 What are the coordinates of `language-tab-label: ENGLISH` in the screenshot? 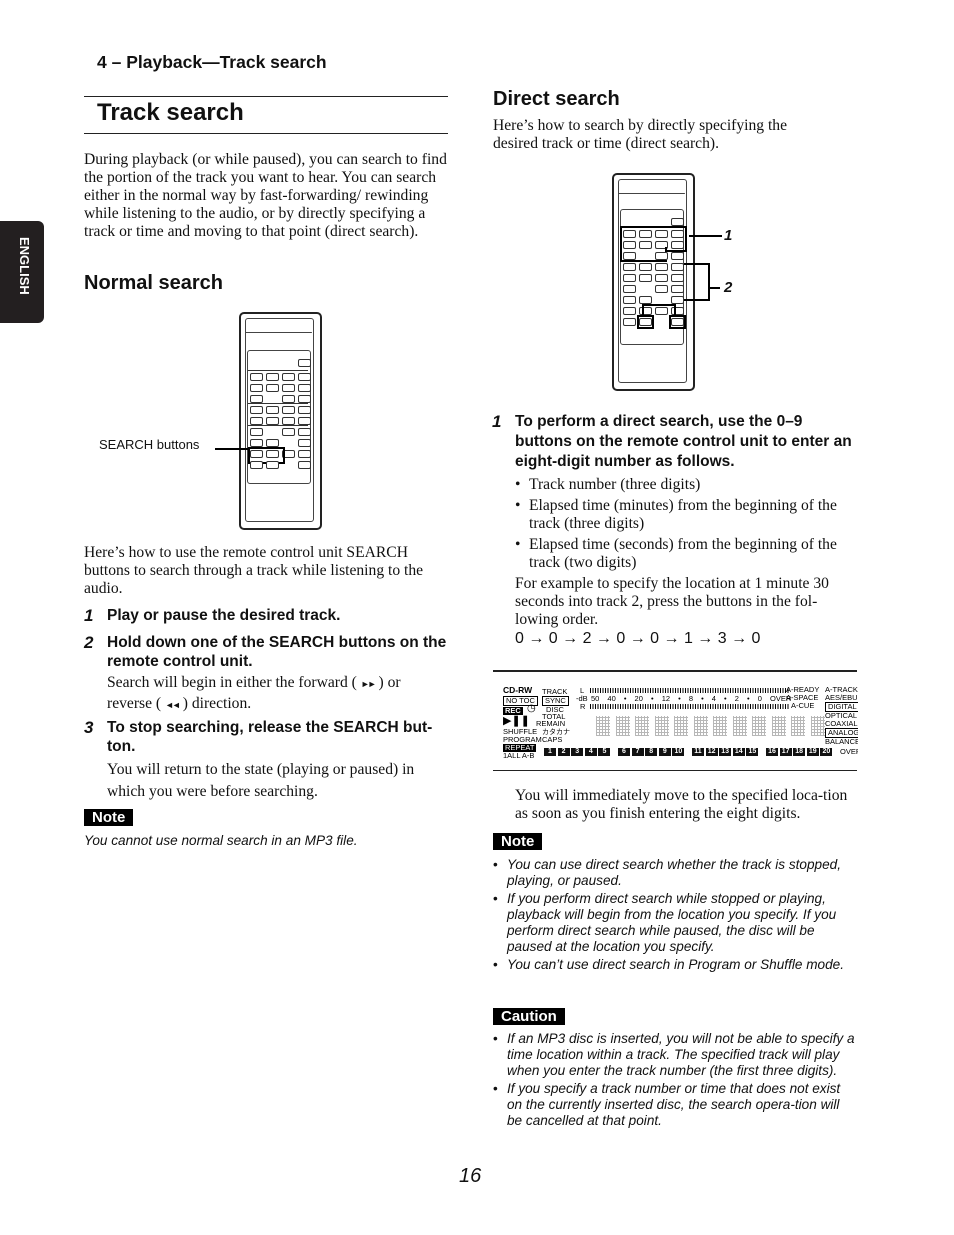 It's located at (24, 266).